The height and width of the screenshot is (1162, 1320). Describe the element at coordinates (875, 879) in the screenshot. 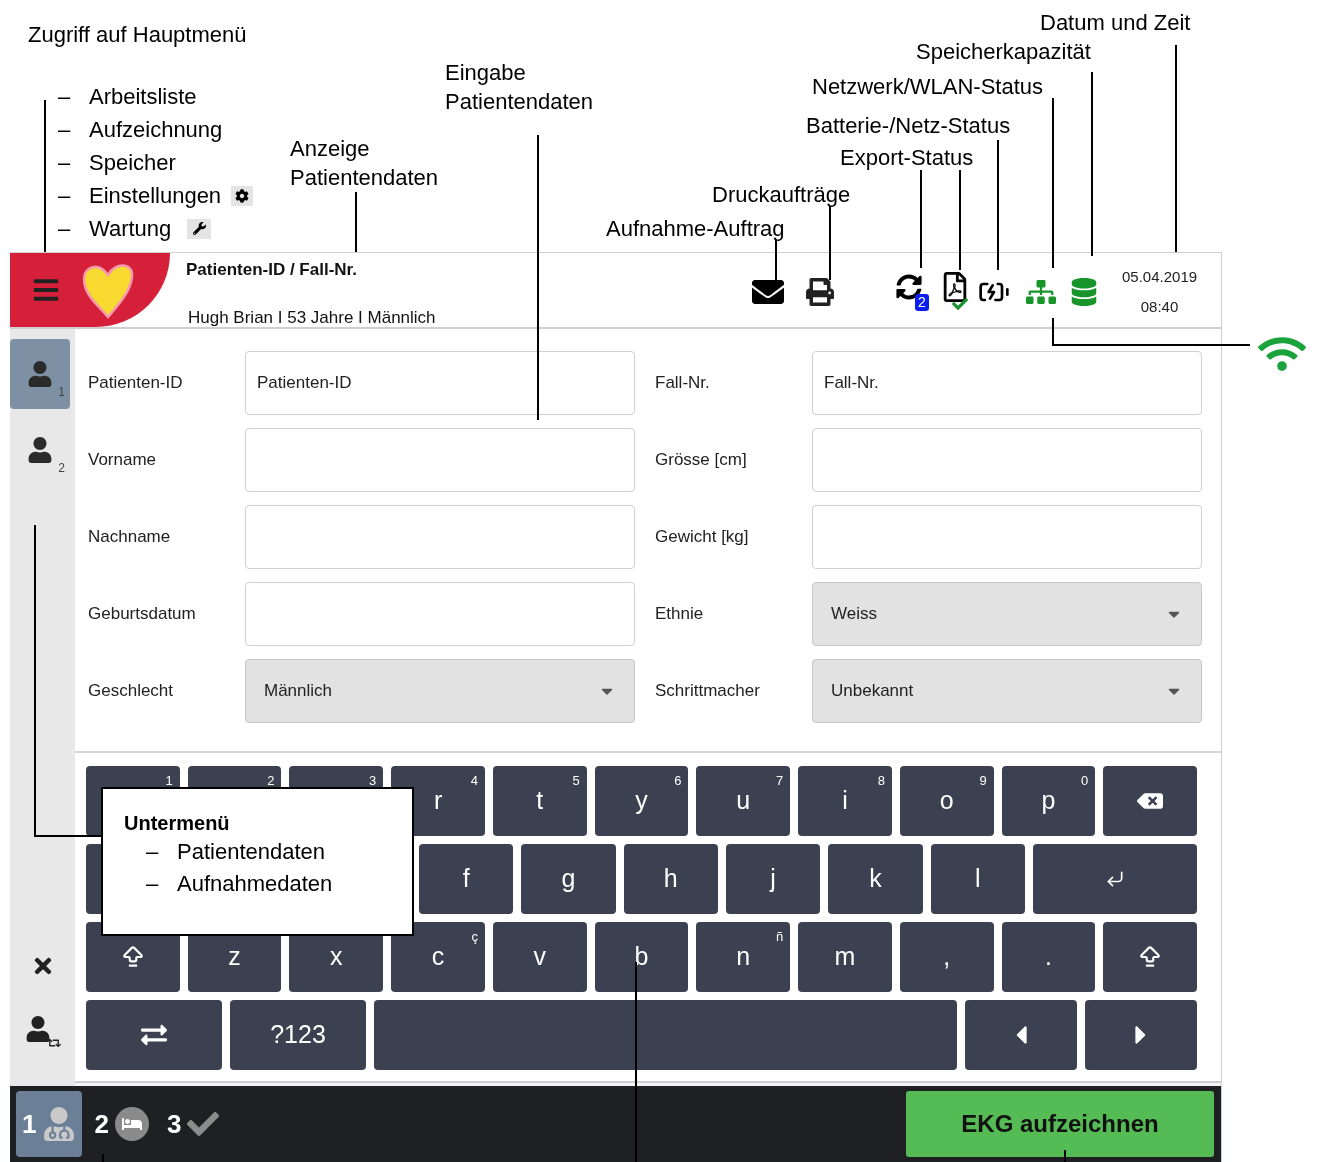

I see `keyboard-key: k` at that location.